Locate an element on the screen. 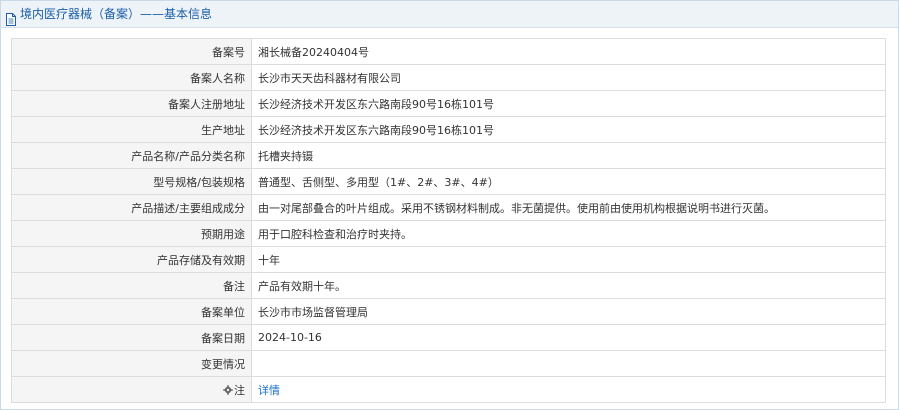 This screenshot has width=899, height=410. table-row: 生产地址 长沙经济技术开发区东六路南段90号16栋101号 is located at coordinates (448, 129).